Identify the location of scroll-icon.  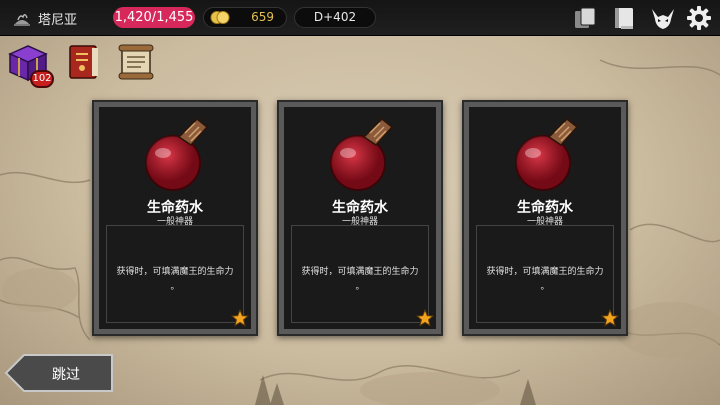
(136, 62).